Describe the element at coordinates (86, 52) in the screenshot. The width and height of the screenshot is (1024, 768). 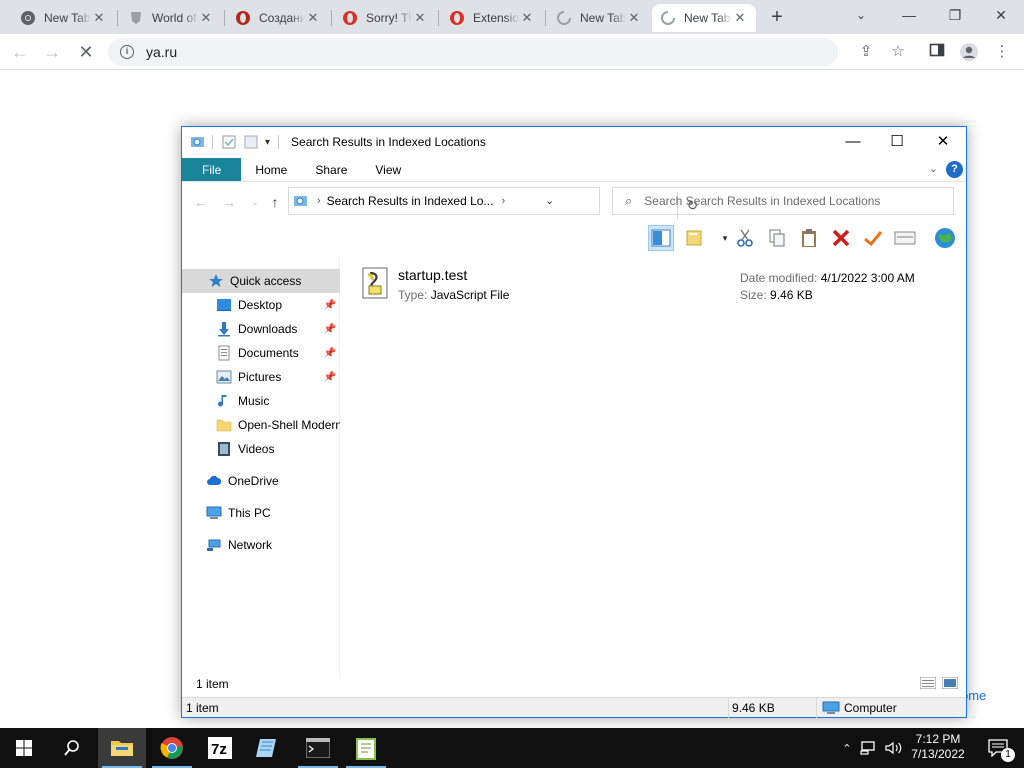
I see `stop-button: ✕` at that location.